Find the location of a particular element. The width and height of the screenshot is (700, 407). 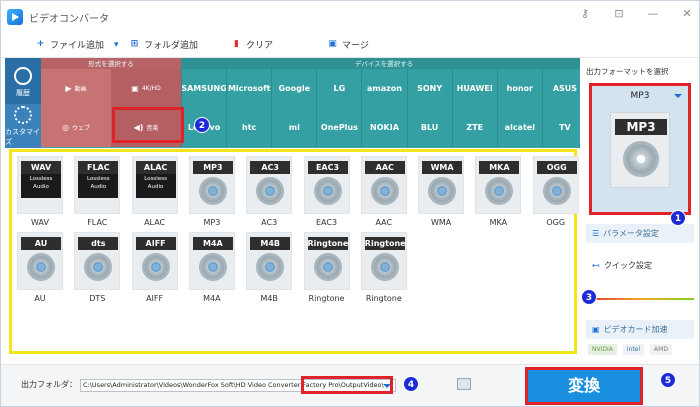

history-label: 履歴 is located at coordinates (23, 92).